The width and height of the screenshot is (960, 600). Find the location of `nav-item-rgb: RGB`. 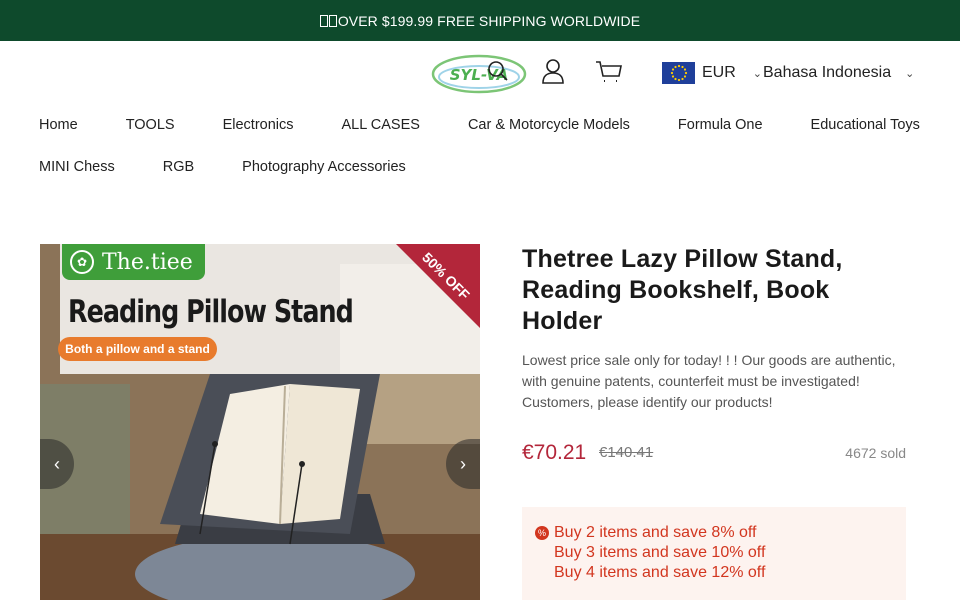

nav-item-rgb: RGB is located at coordinates (178, 167).